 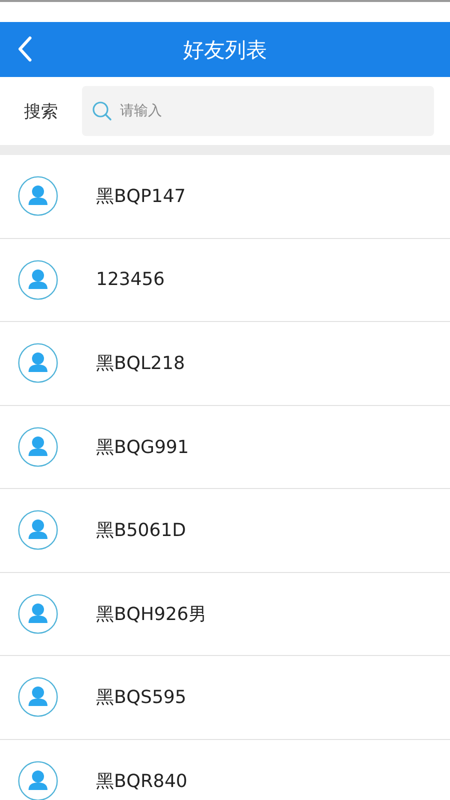 What do you see at coordinates (225, 50) in the screenshot?
I see `page-title: 好友列表` at bounding box center [225, 50].